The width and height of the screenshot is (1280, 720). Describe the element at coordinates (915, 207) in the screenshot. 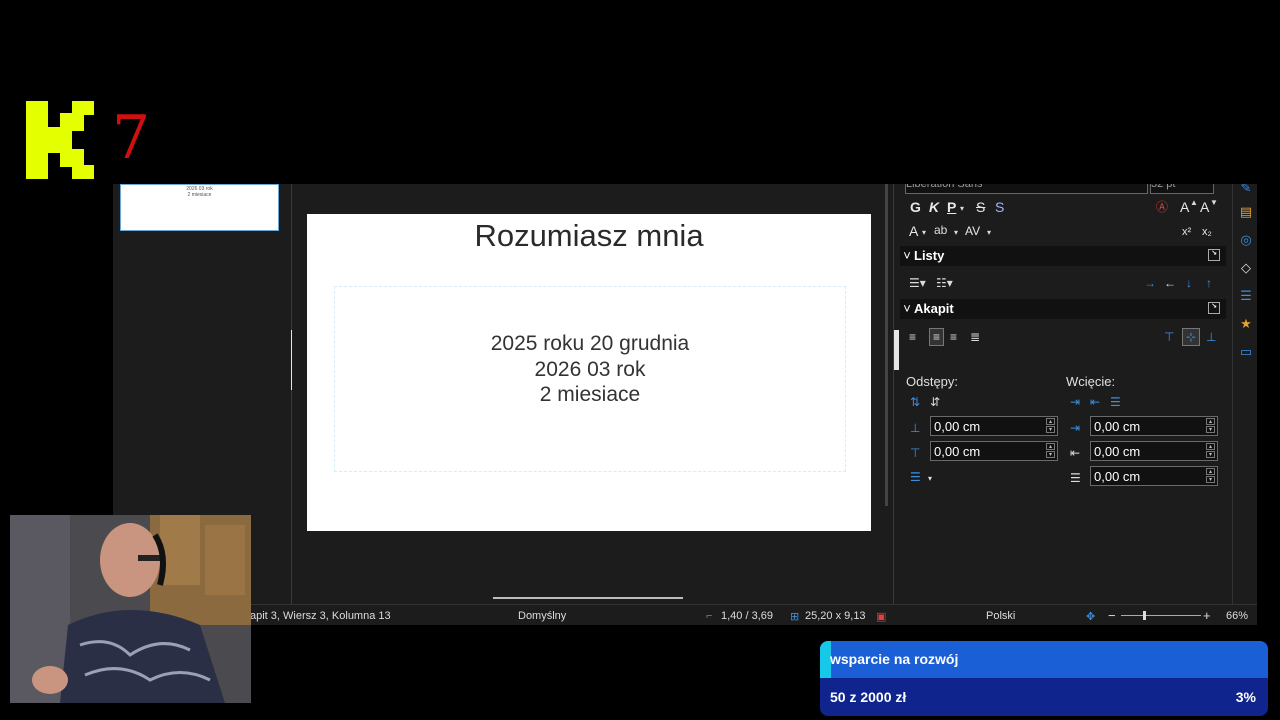

I see `bold-button: G` at that location.